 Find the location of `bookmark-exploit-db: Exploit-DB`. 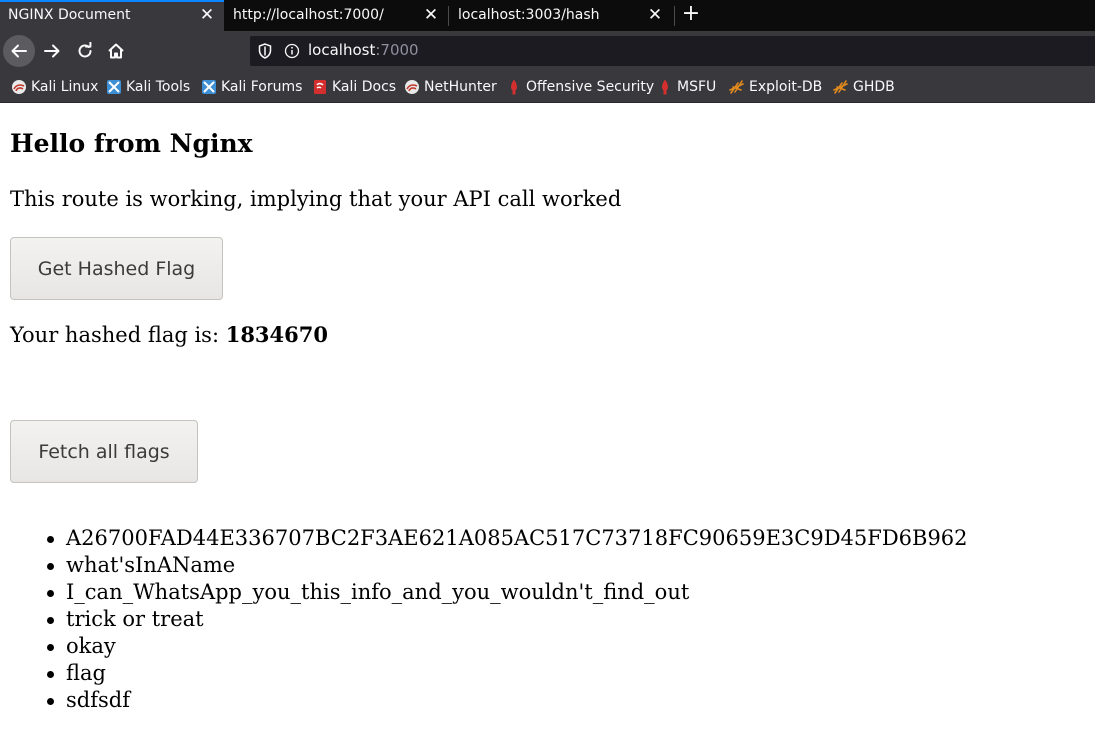

bookmark-exploit-db: Exploit-DB is located at coordinates (775, 87).